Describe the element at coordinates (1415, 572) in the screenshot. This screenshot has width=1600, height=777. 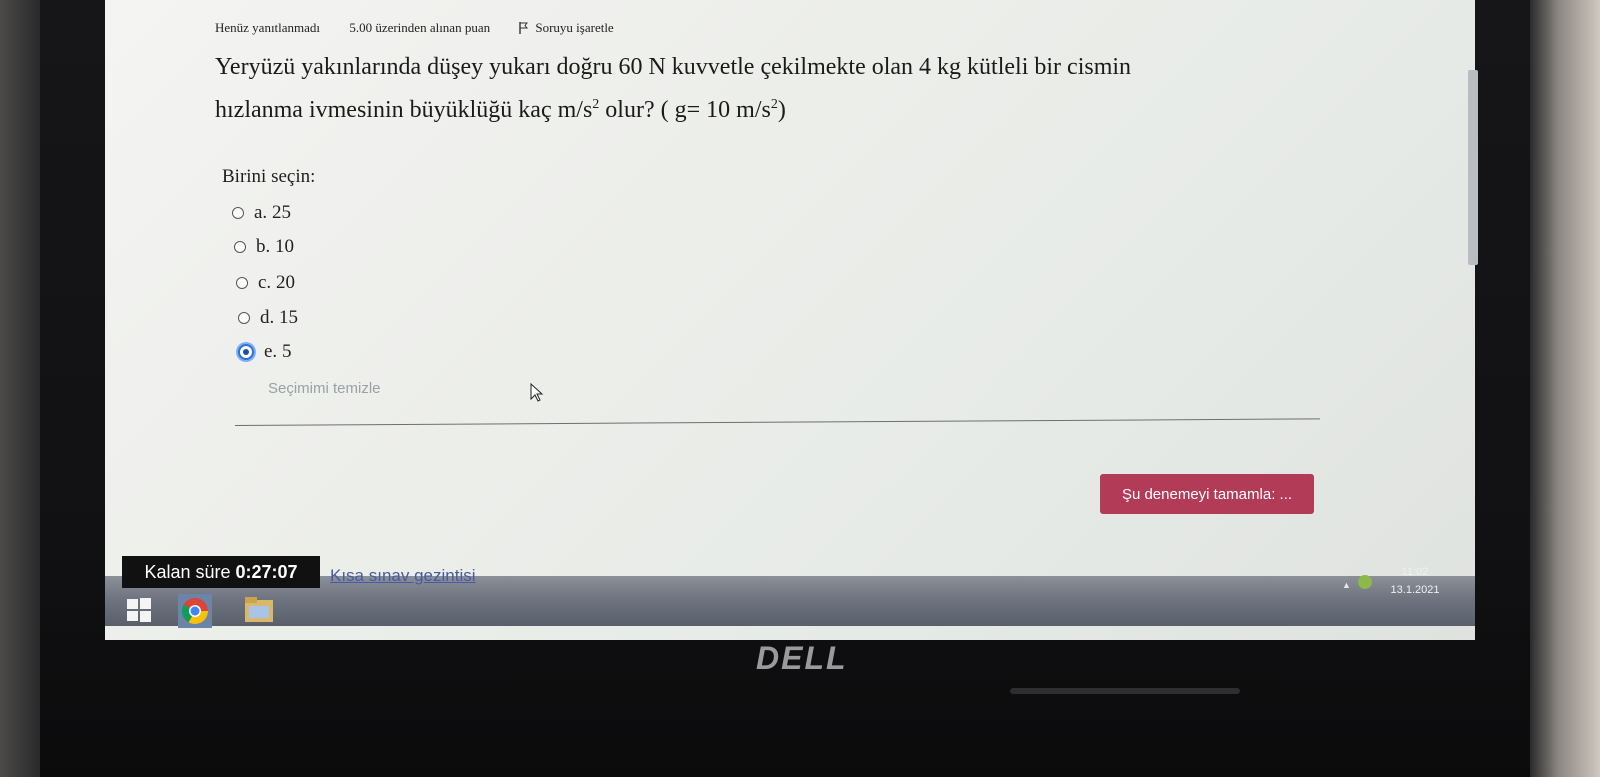
I see `taskbar-time: 11:02` at that location.